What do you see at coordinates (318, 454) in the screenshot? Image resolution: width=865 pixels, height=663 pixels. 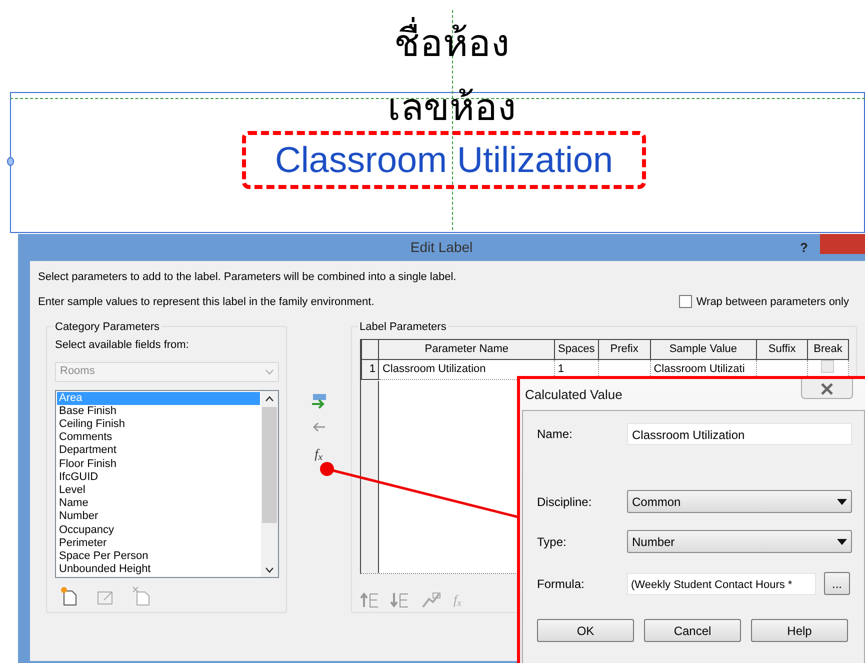 I see `formula-button: f$_{x}$` at bounding box center [318, 454].